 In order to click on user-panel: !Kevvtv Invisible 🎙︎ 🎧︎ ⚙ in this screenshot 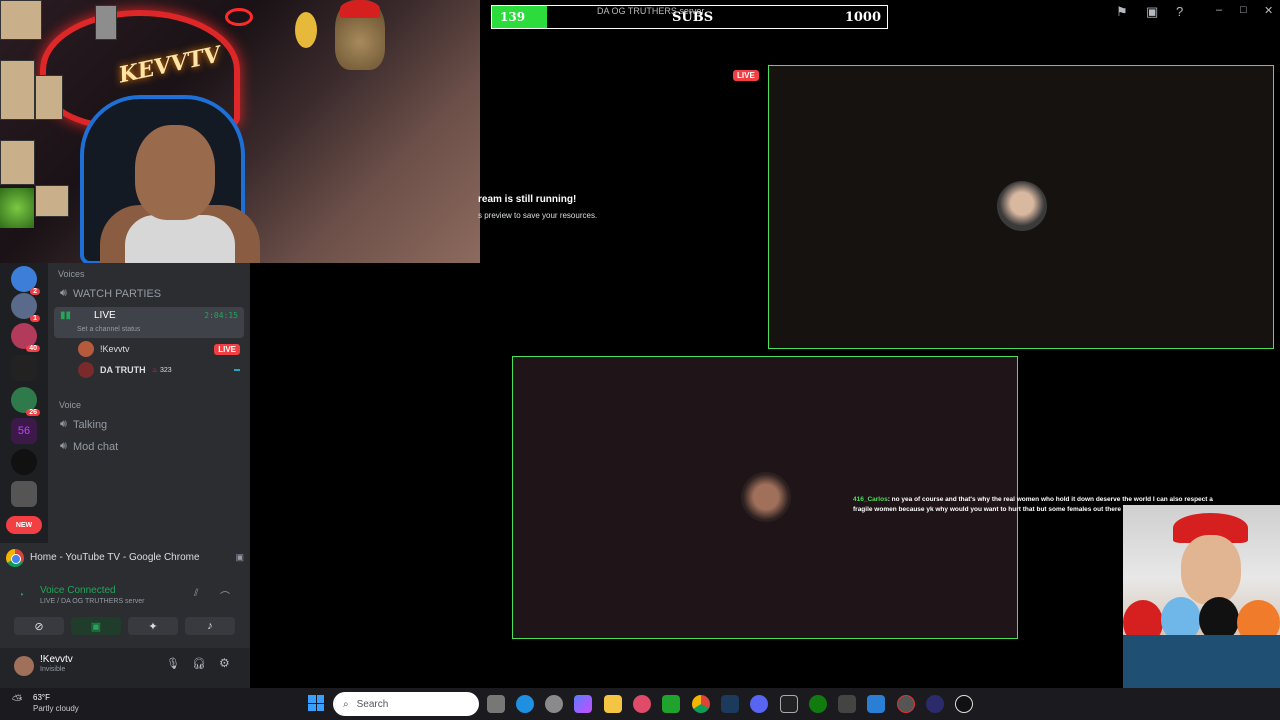, I will do `click(125, 668)`.